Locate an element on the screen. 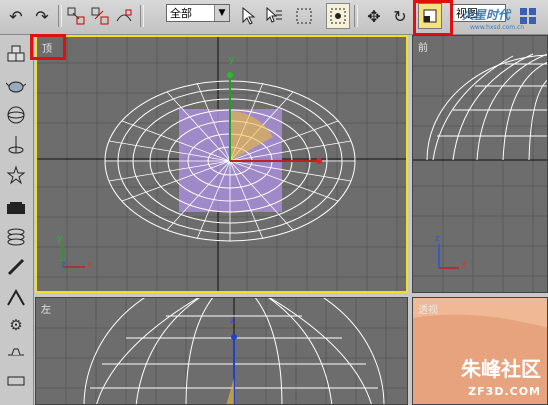 This screenshot has height=405, width=548. gizmo-y-label: y is located at coordinates (232, 60).